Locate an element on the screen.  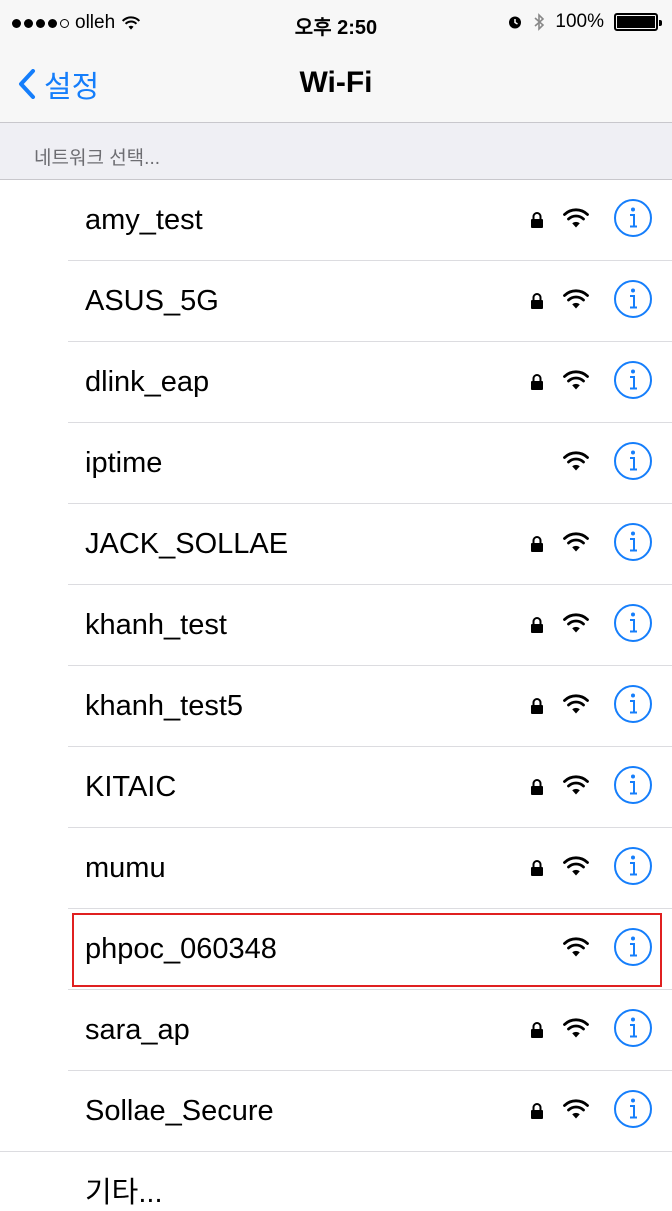
network-row: amy_test is located at coordinates (336, 220).